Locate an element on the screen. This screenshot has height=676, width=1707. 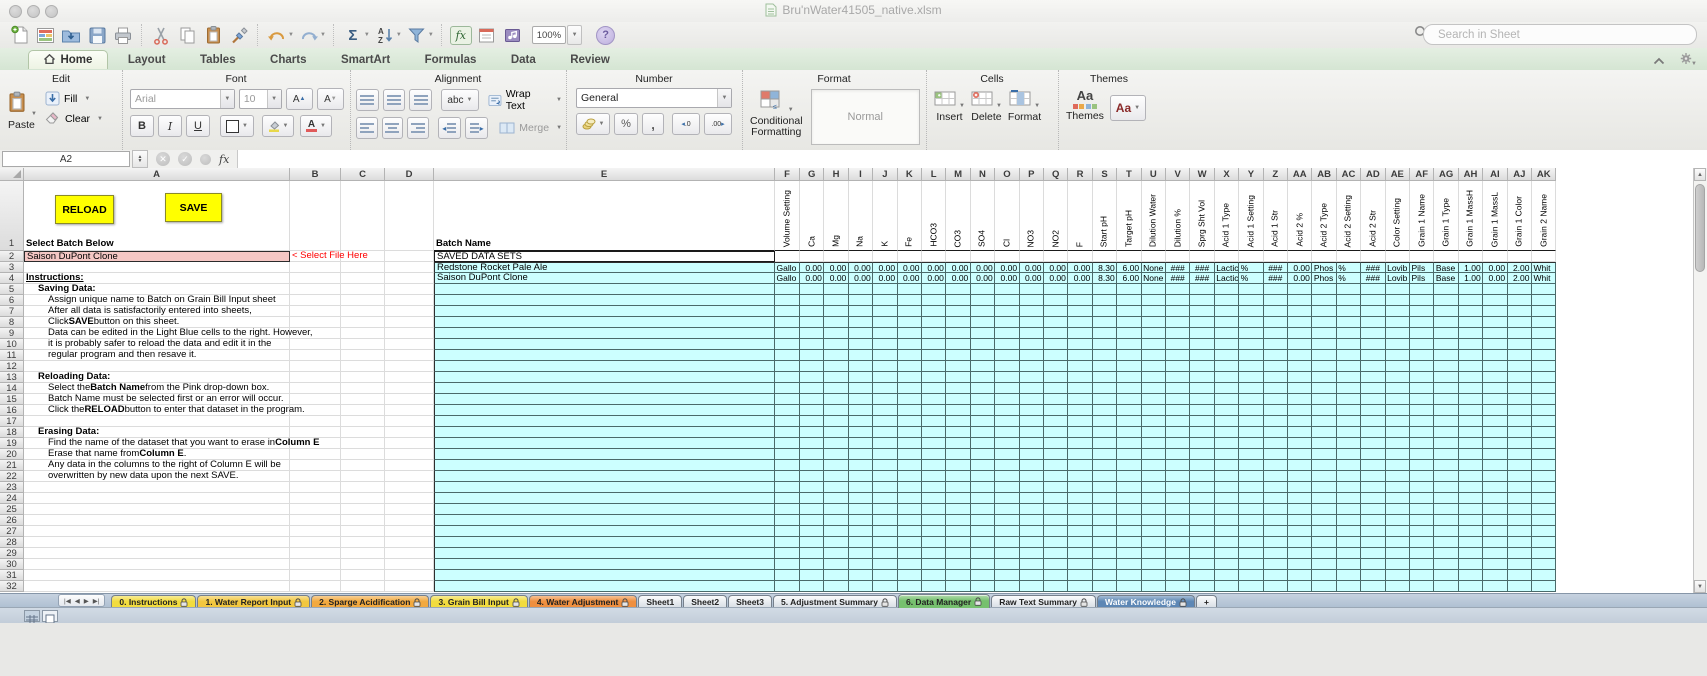
cell-E11 is located at coordinates (604, 355).